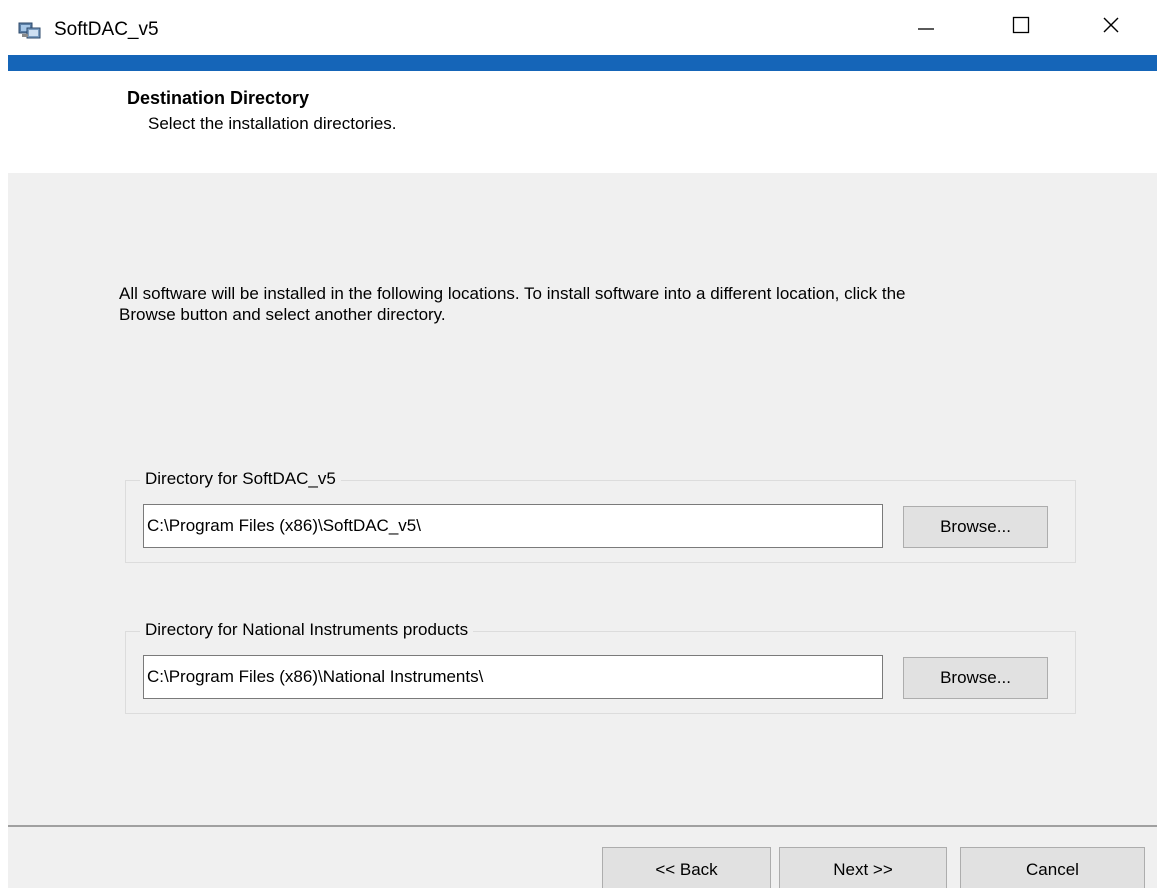 Image resolution: width=1157 pixels, height=888 pixels. What do you see at coordinates (30, 30) in the screenshot?
I see `installer-icon` at bounding box center [30, 30].